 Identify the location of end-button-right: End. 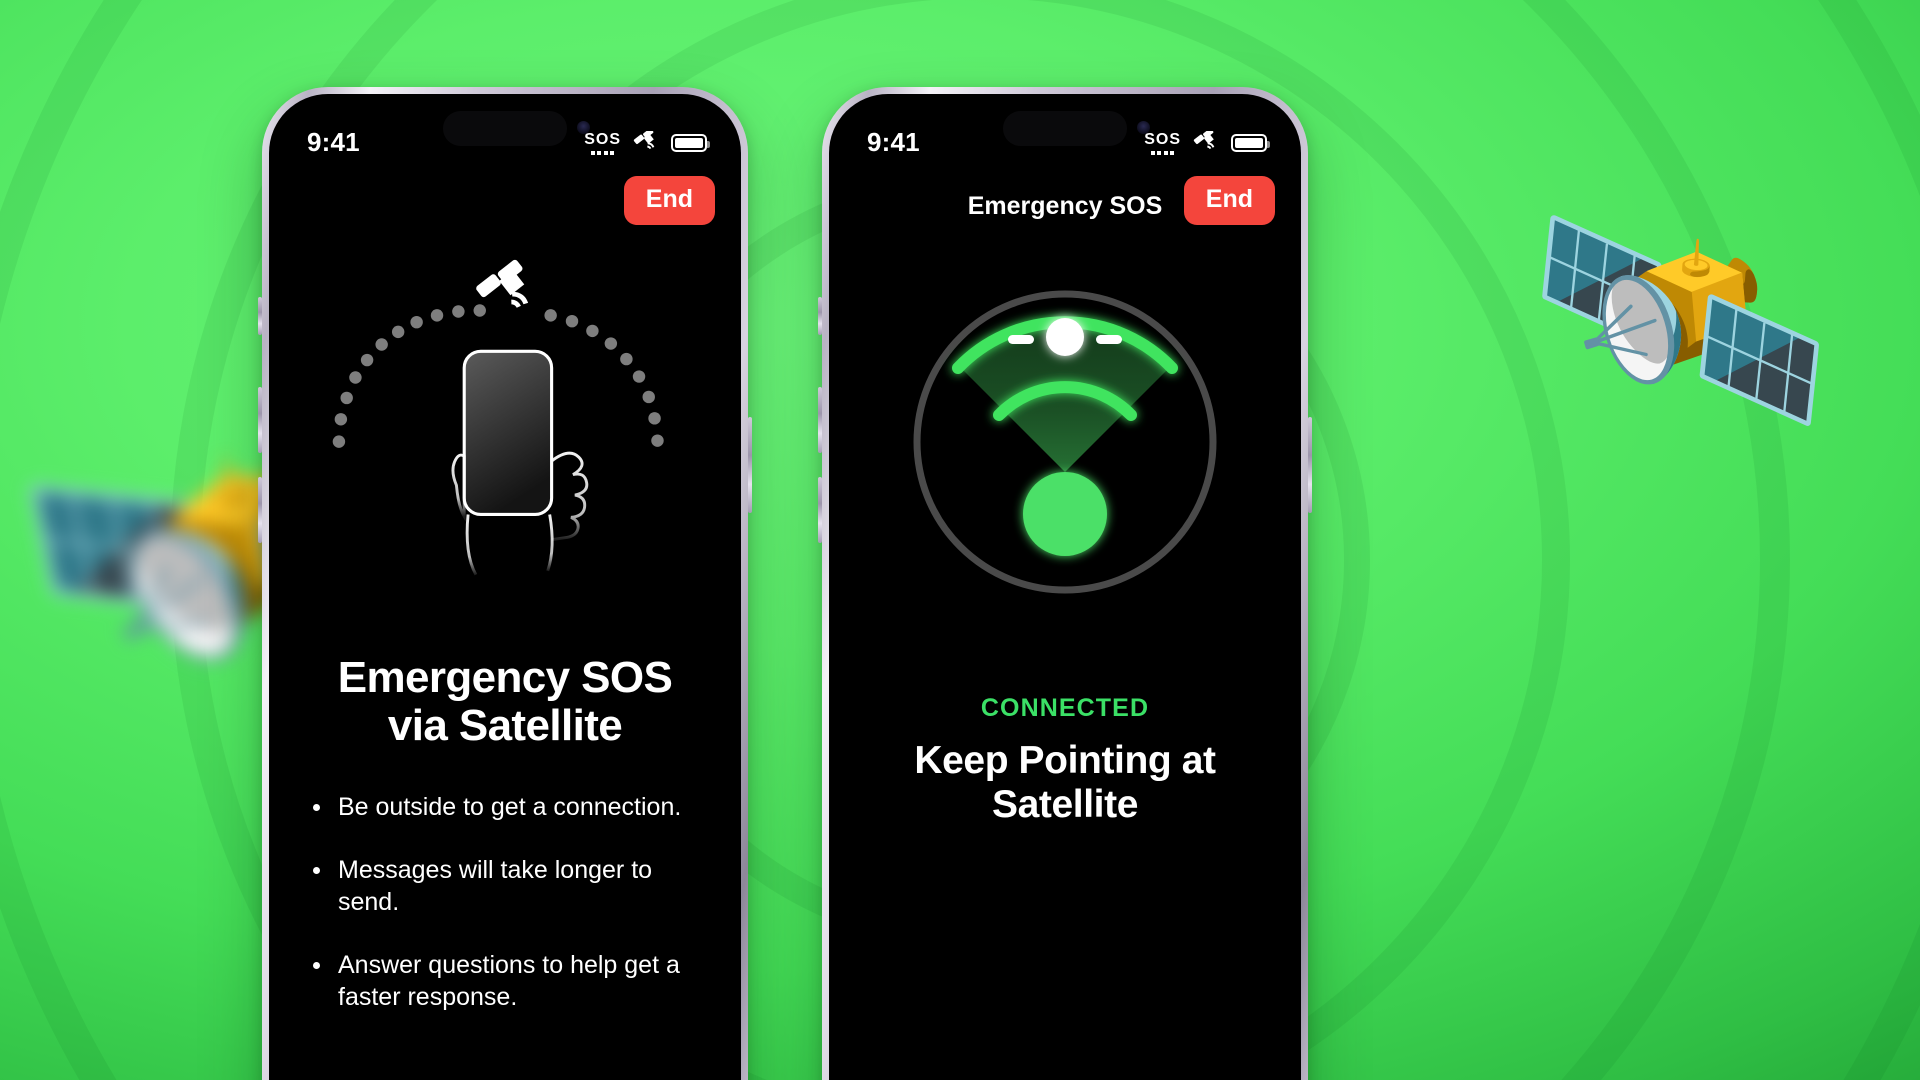
(1229, 200).